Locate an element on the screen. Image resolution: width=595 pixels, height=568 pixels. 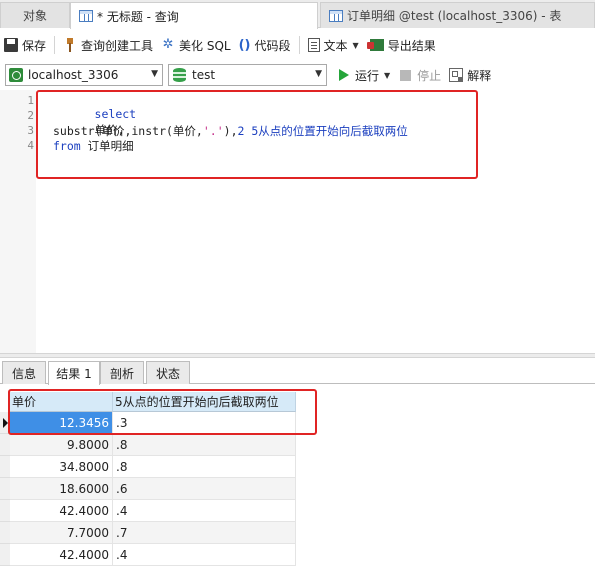
export-result-button: 导出结果 is located at coordinates (401, 45).